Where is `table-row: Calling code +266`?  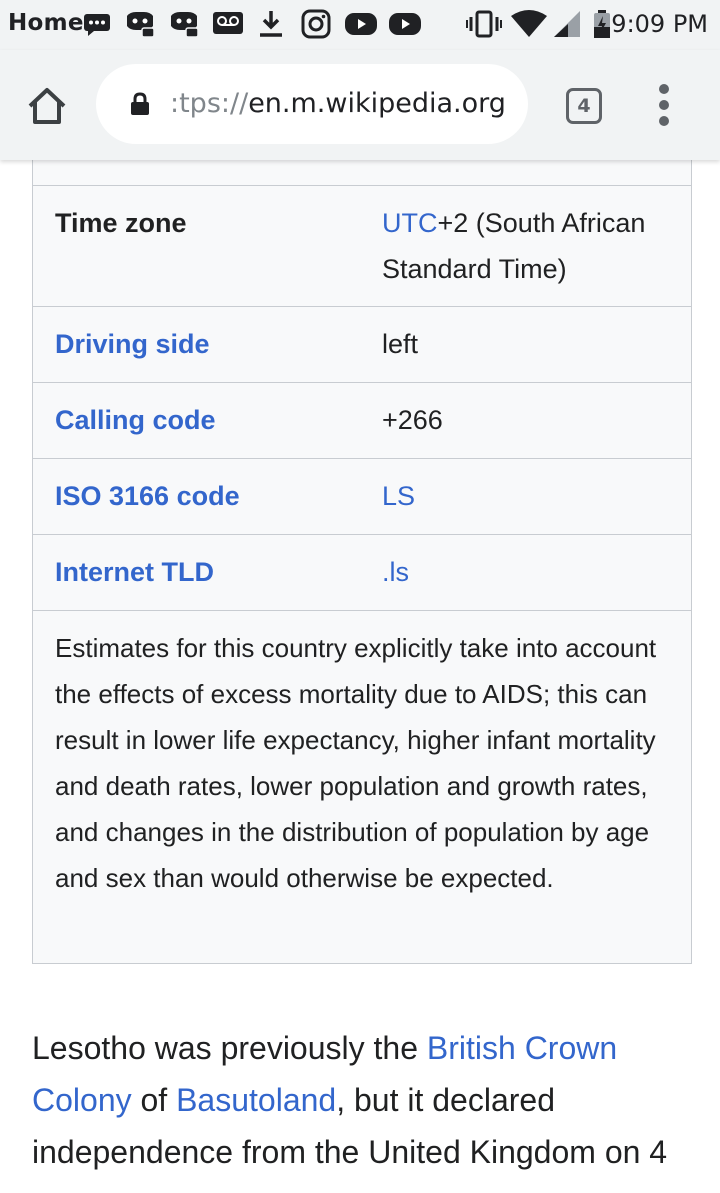
table-row: Calling code +266 is located at coordinates (362, 420).